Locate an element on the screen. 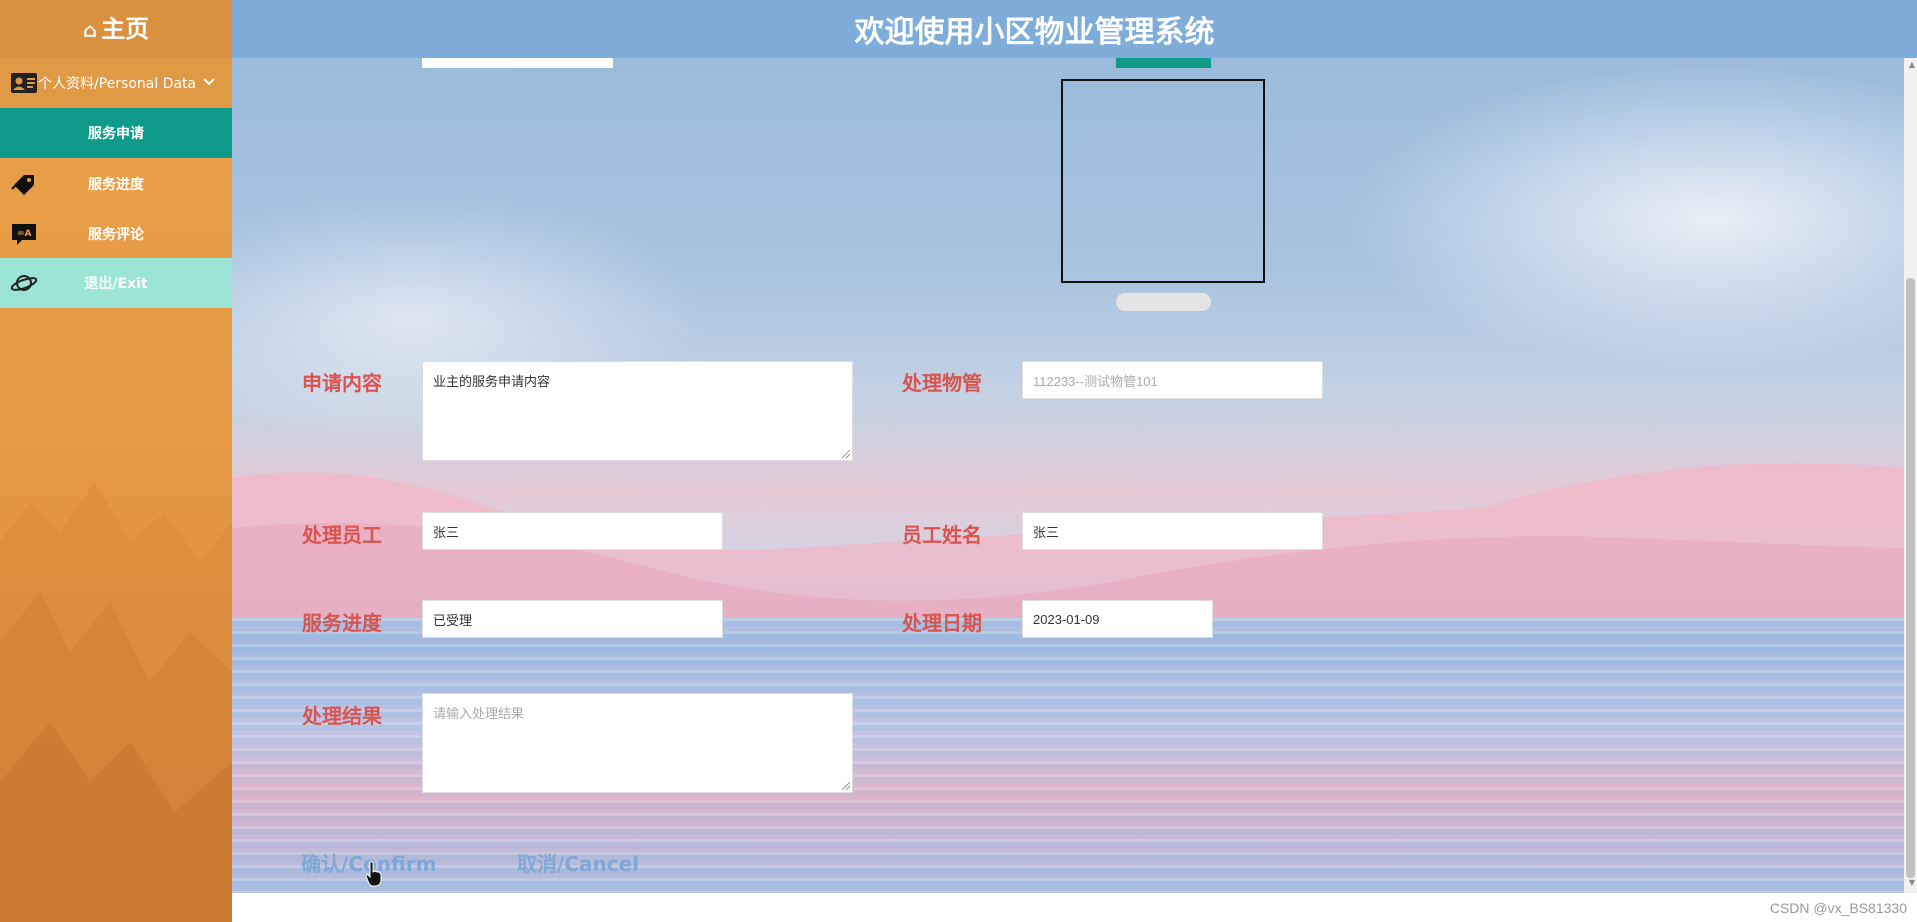 The height and width of the screenshot is (922, 1917). cancel-button: 取消/Cancel is located at coordinates (578, 862).